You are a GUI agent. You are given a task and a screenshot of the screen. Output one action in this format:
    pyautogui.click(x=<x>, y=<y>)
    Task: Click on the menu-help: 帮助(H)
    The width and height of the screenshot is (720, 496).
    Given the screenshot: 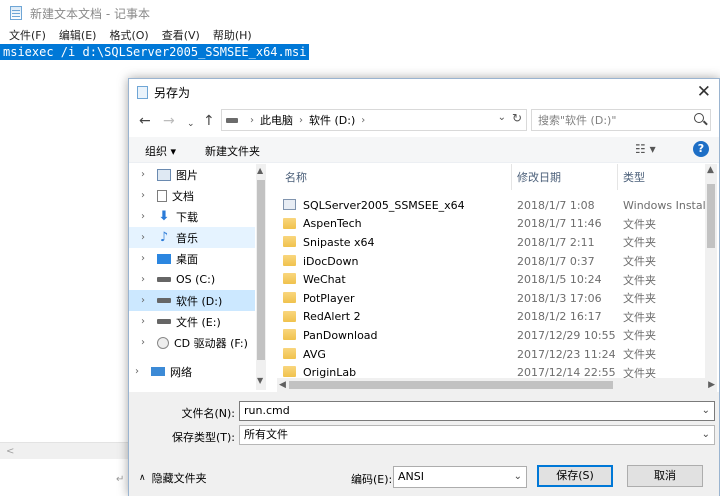 What is the action you would take?
    pyautogui.click(x=232, y=35)
    